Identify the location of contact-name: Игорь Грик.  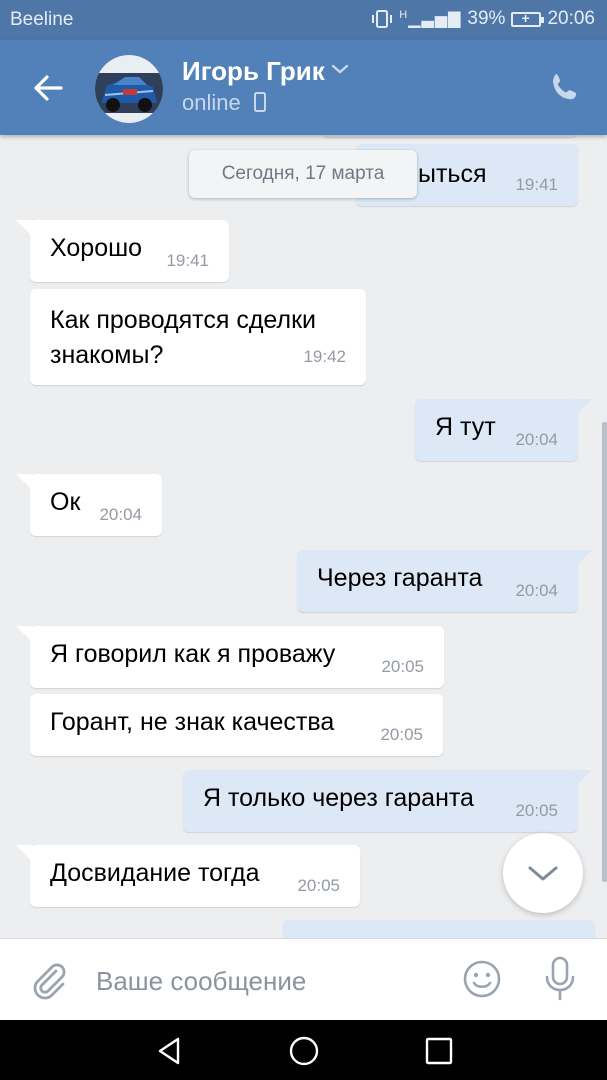
(253, 71).